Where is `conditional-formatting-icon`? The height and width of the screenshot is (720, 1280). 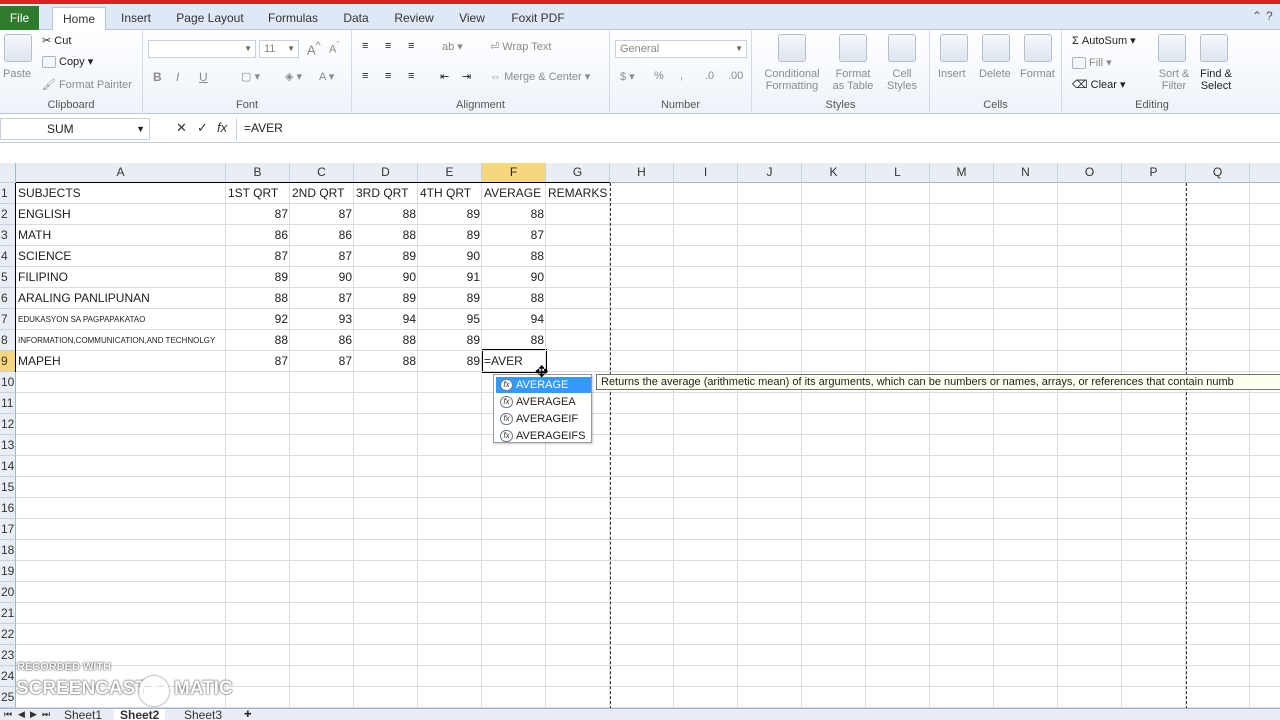
conditional-formatting-icon is located at coordinates (792, 48).